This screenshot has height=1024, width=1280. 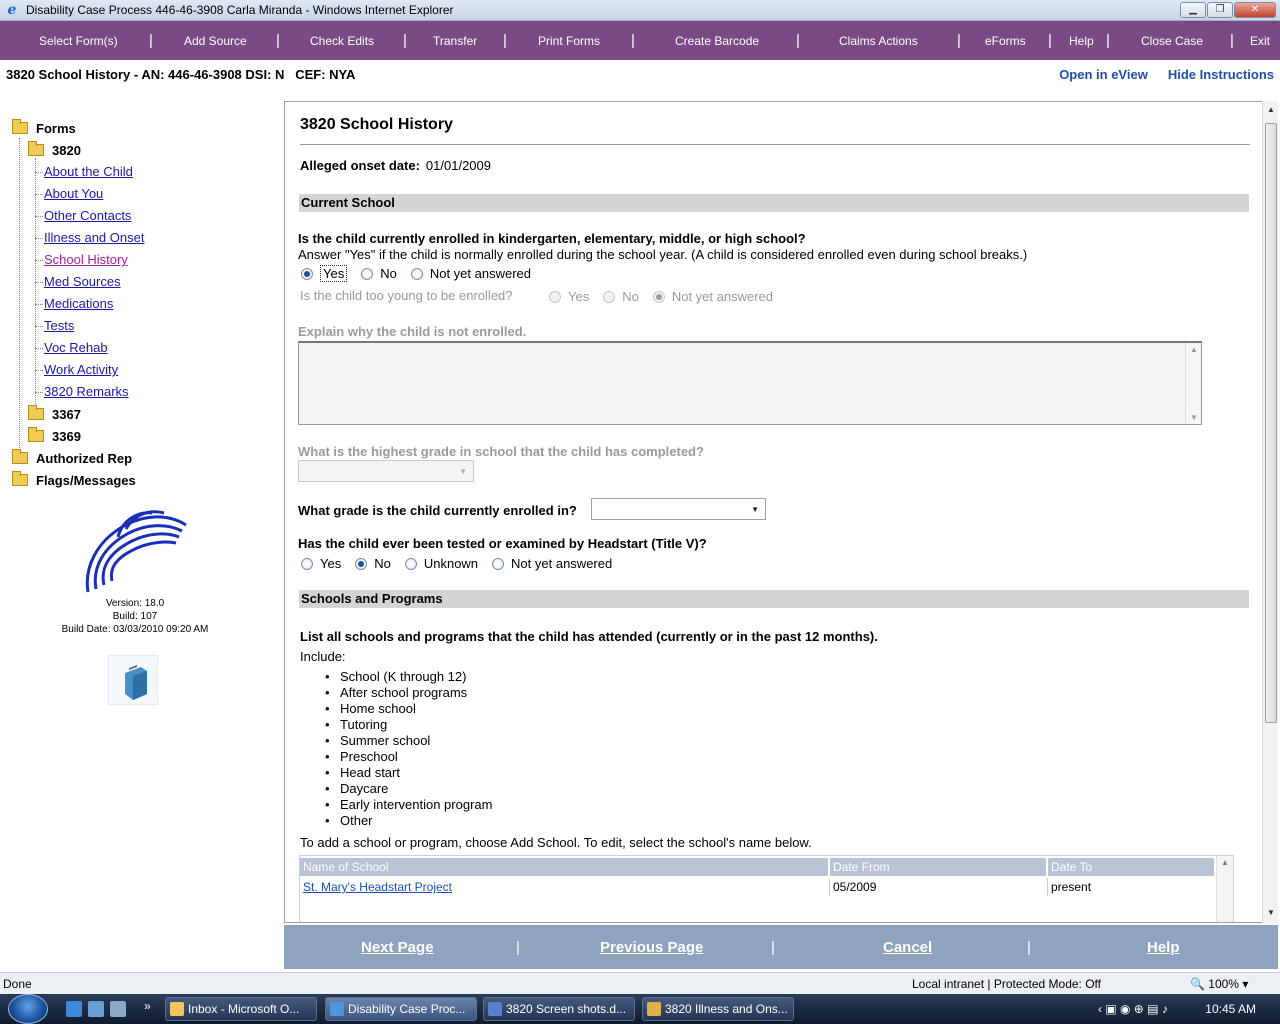 What do you see at coordinates (28, 1009) in the screenshot?
I see `start-button` at bounding box center [28, 1009].